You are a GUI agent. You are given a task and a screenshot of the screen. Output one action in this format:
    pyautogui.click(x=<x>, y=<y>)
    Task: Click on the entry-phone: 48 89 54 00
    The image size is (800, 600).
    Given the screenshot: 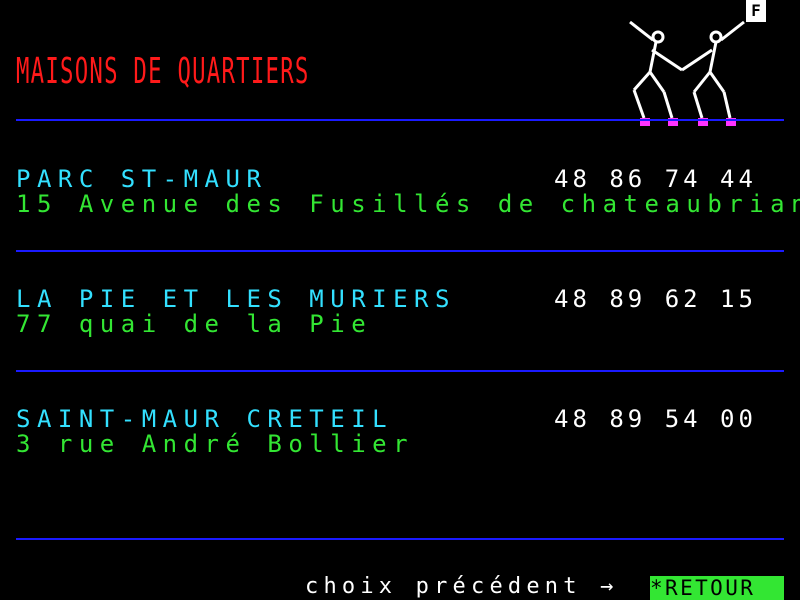 What is the action you would take?
    pyautogui.click(x=655, y=419)
    